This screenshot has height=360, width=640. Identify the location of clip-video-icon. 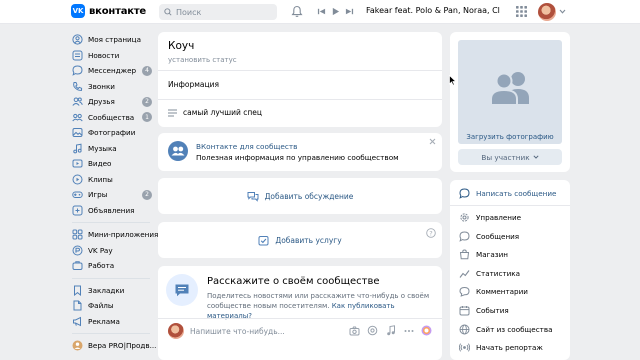
(372, 330).